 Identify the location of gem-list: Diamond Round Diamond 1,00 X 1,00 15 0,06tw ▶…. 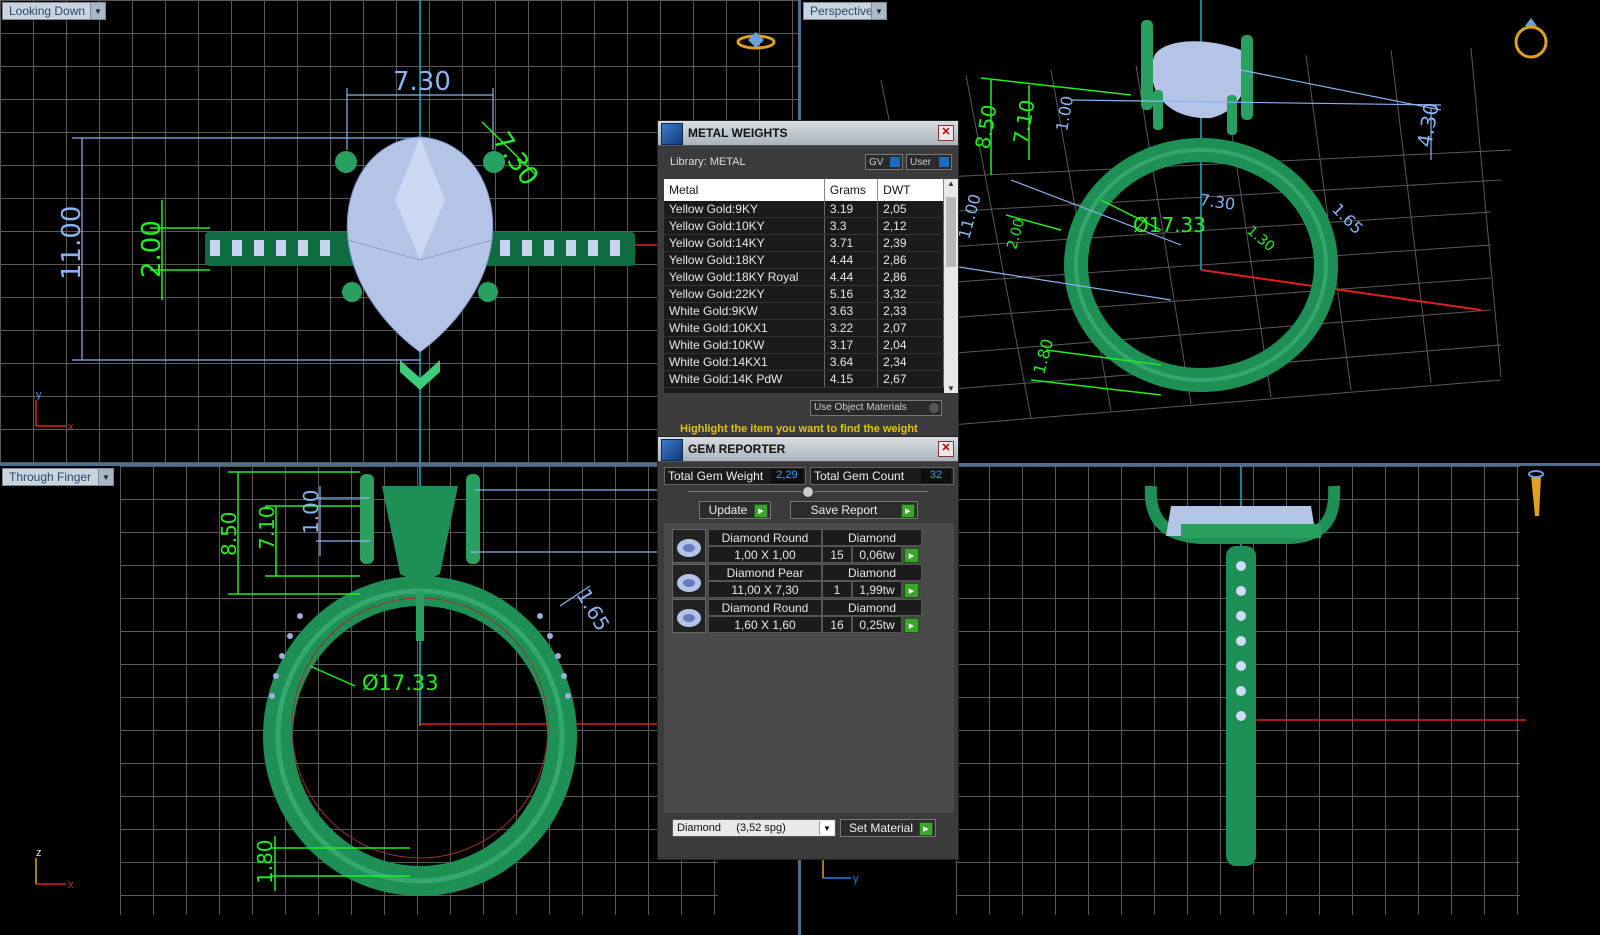
(809, 668).